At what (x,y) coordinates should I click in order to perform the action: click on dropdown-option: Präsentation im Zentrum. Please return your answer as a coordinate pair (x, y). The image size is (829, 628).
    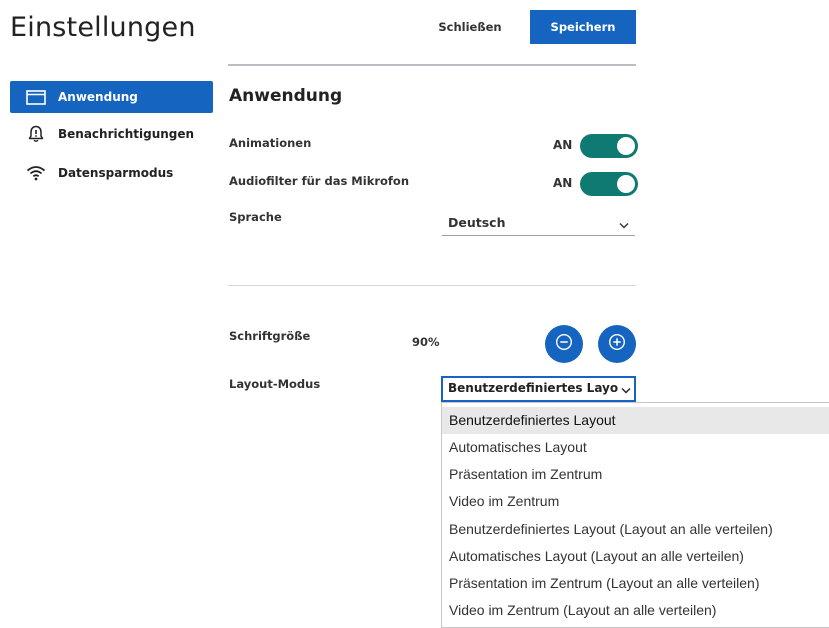
    Looking at the image, I should click on (635, 474).